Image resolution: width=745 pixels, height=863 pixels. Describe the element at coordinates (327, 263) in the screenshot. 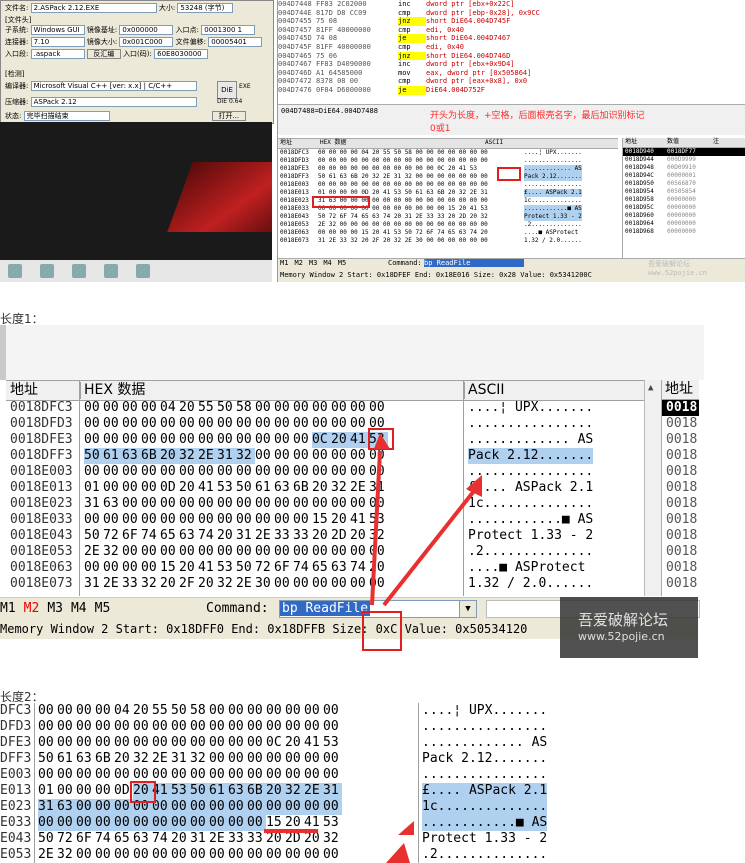

I see `mini-memory-tab: M4` at that location.